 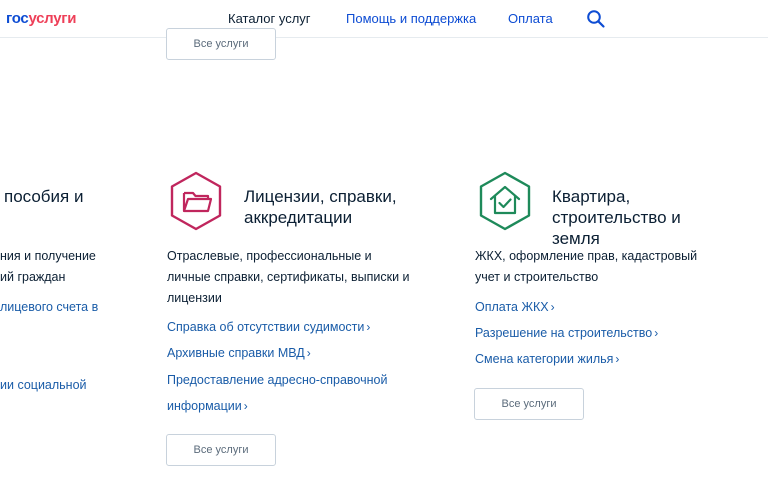 I want to click on category-title-licenses: Лицензии, справки, аккредитации, so click(x=320, y=207).